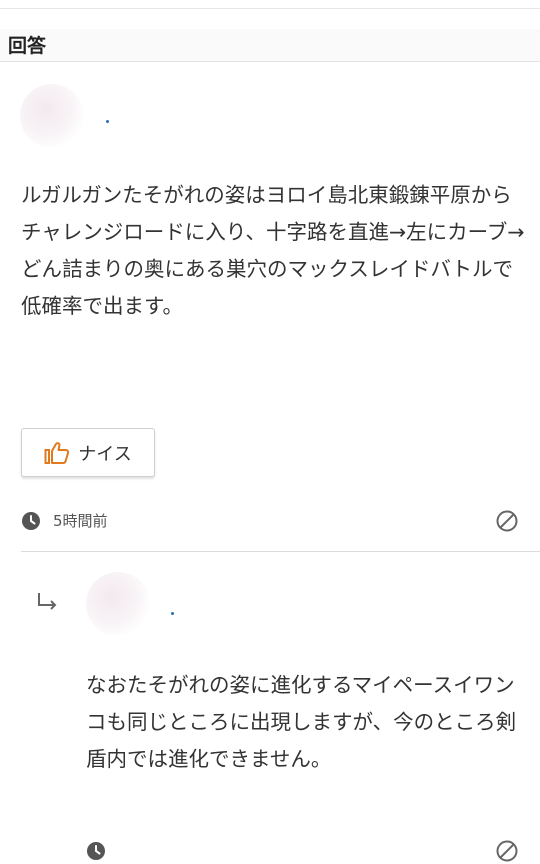 This screenshot has height=864, width=540. What do you see at coordinates (27, 46) in the screenshot?
I see `section-title: 回答` at bounding box center [27, 46].